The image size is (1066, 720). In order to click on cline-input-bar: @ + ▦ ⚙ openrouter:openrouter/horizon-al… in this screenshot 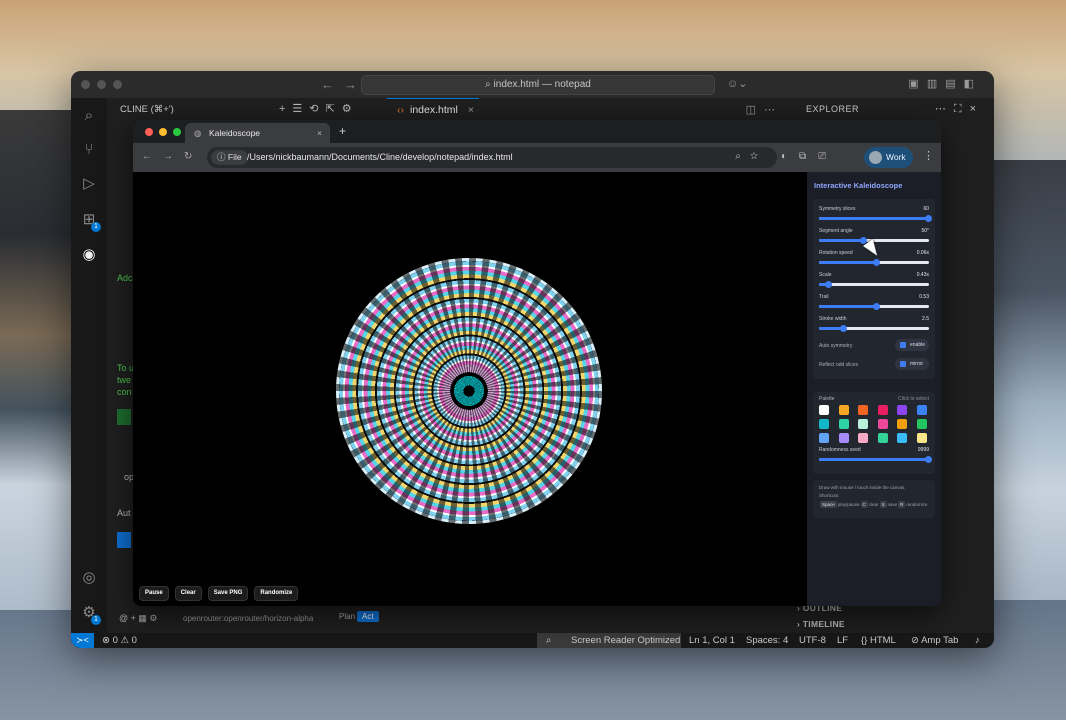, I will do `click(247, 618)`.